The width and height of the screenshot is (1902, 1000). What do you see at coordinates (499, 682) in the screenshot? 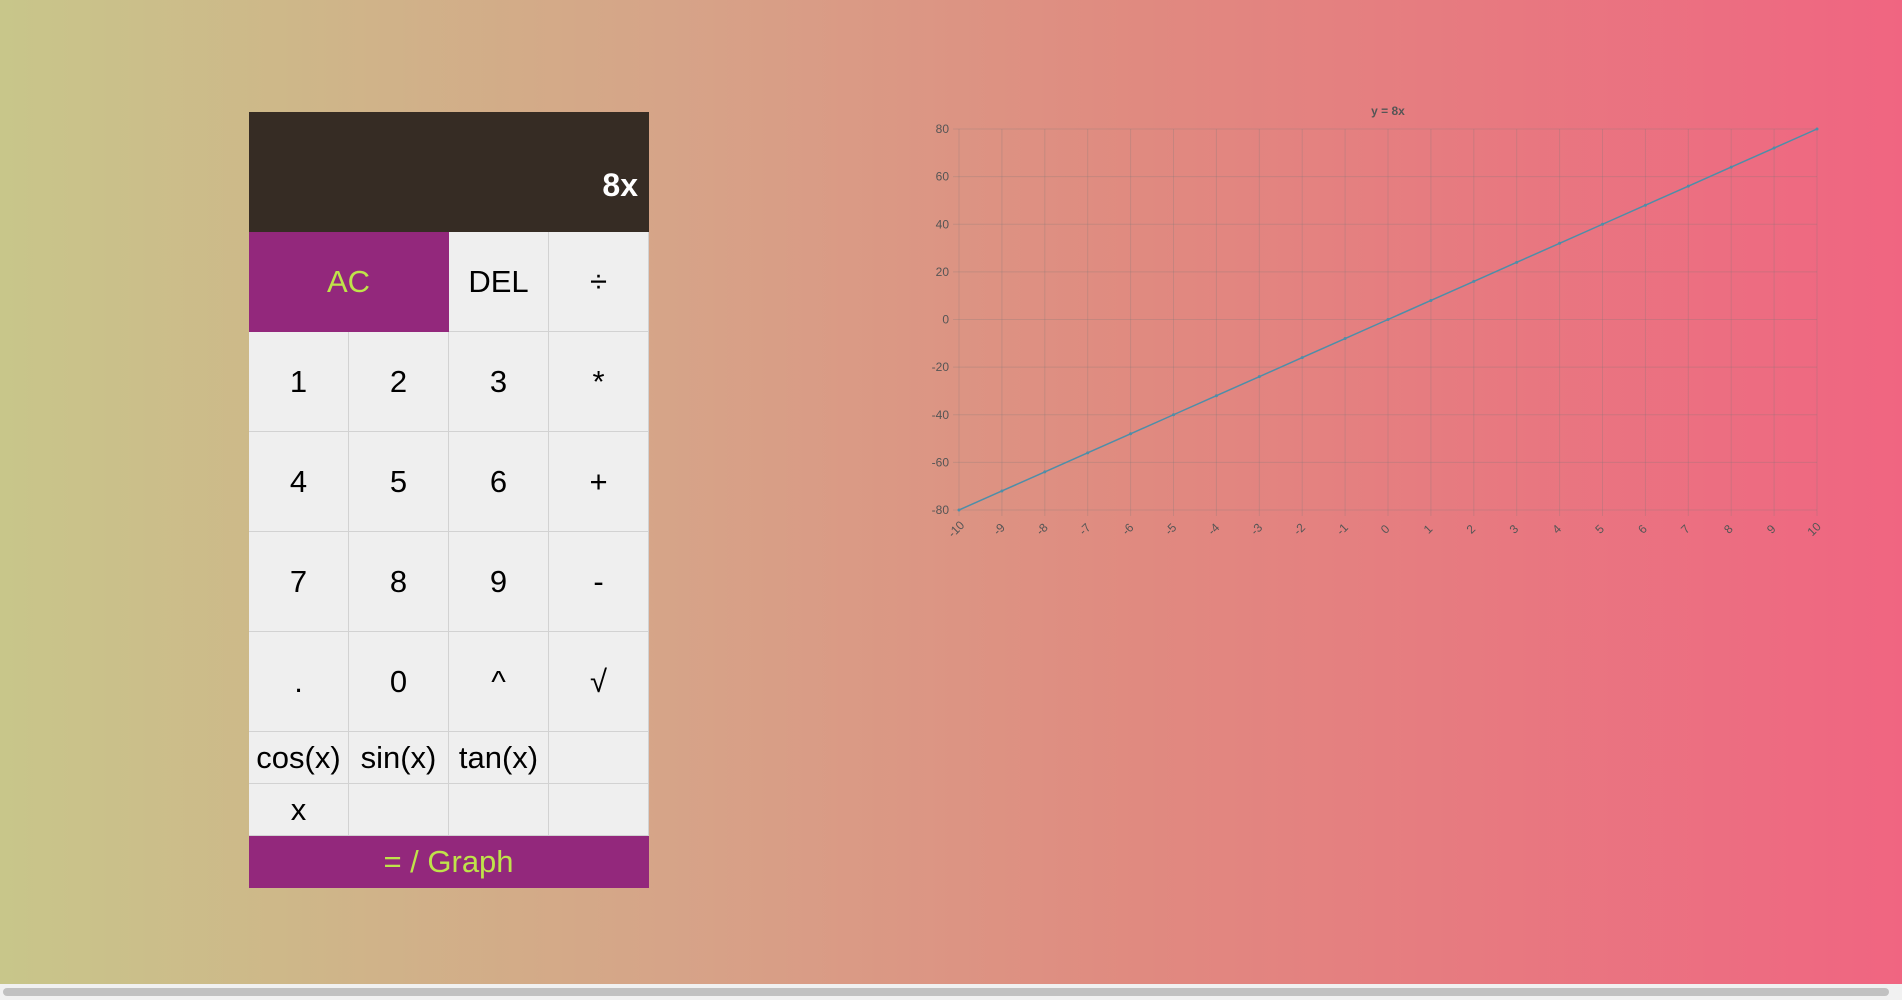
I see `power-button: ^` at bounding box center [499, 682].